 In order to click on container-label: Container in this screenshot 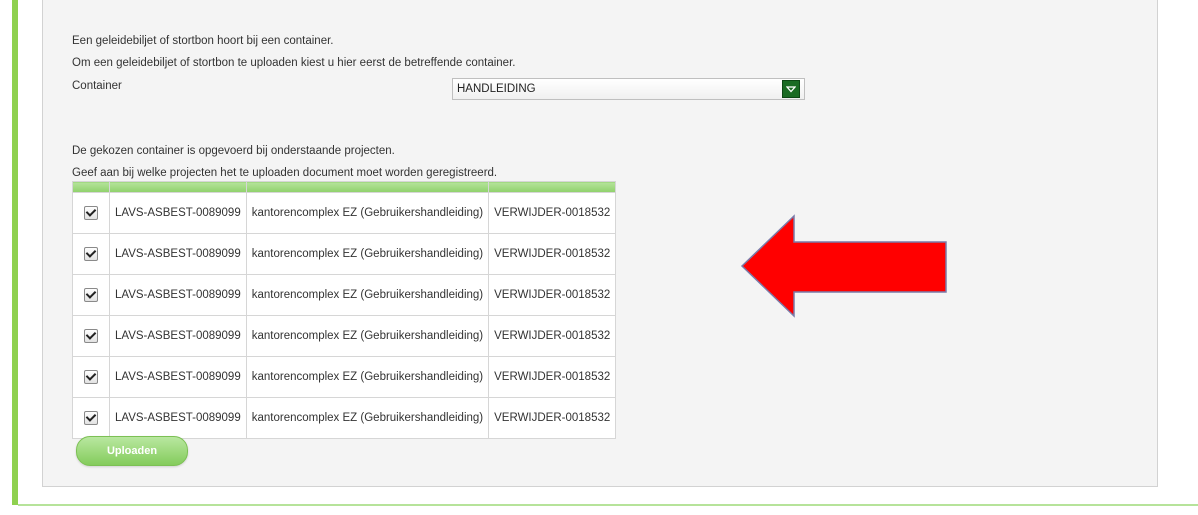, I will do `click(97, 86)`.